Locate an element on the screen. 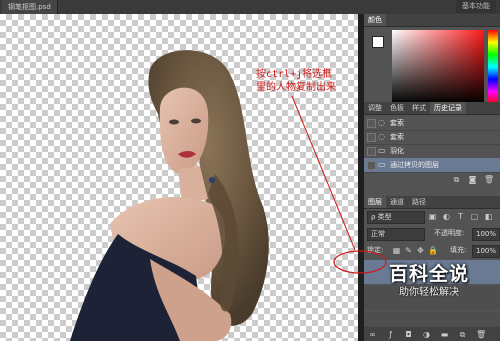 The height and width of the screenshot is (341, 500). layers-panel-header: 图层 通道 路径 is located at coordinates (432, 202).